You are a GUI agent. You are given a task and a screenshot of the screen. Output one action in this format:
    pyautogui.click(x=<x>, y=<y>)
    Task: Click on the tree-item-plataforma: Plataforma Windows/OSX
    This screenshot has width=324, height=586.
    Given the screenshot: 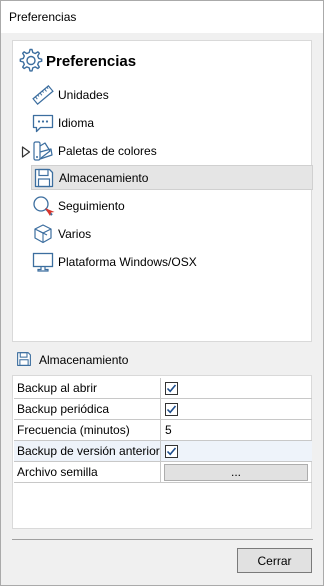 What is the action you would take?
    pyautogui.click(x=172, y=261)
    